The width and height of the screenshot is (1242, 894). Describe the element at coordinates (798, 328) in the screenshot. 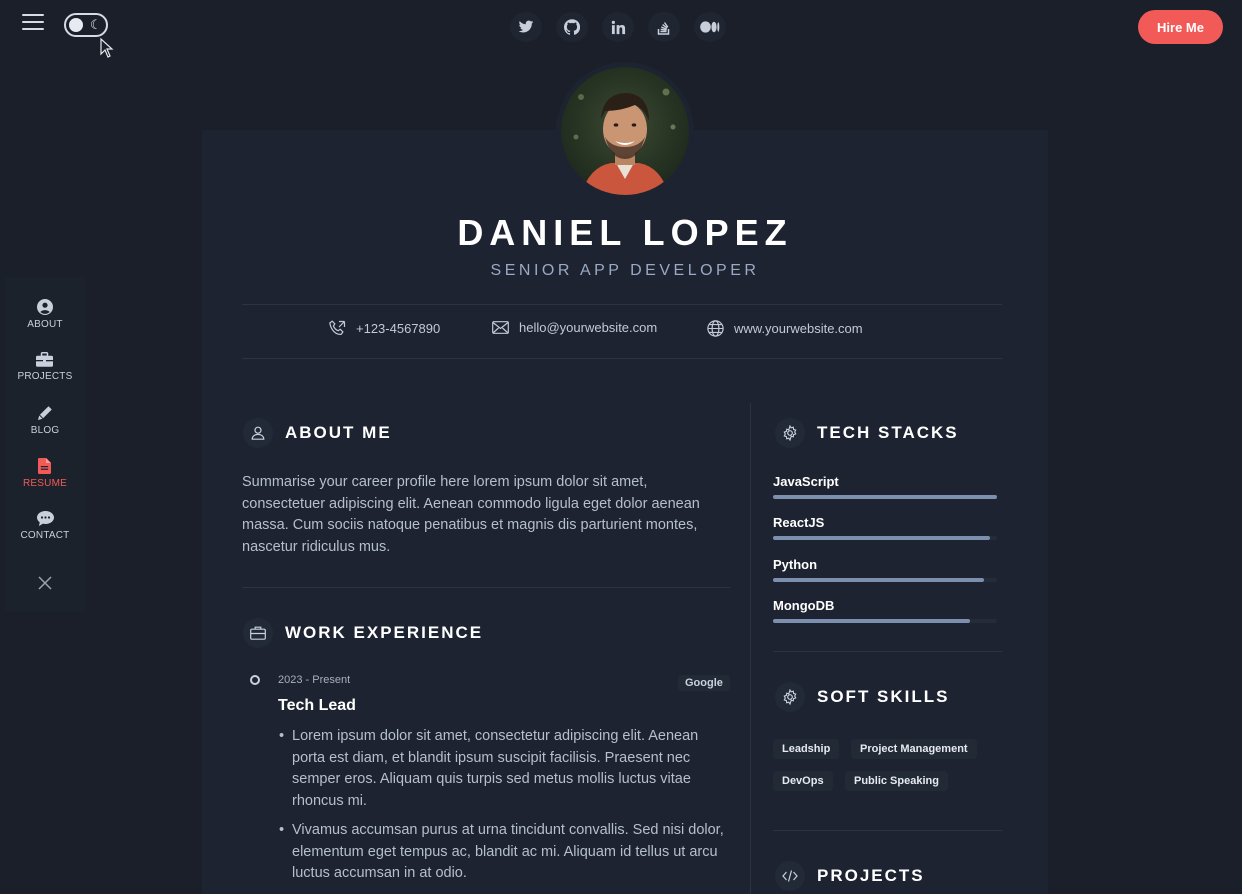

I see `website-url: www.yourwebsite.com` at that location.